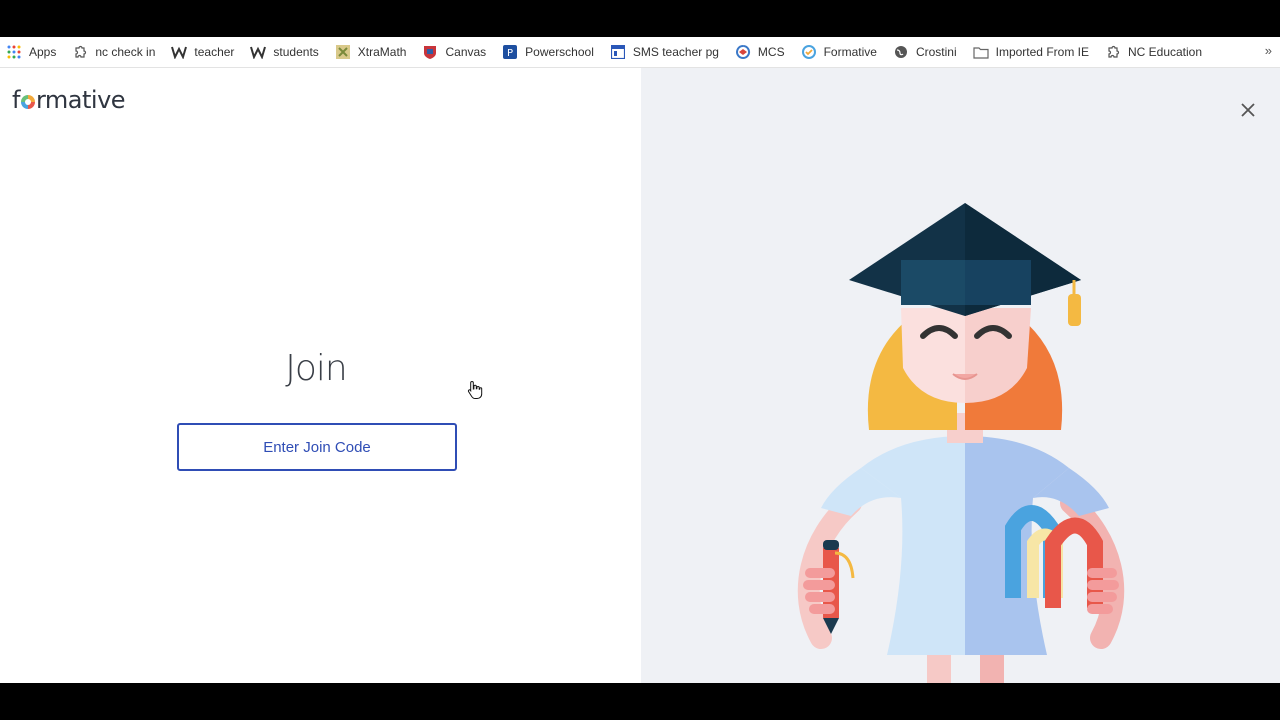  What do you see at coordinates (382, 52) in the screenshot?
I see `bookmark-label: XtraMath` at bounding box center [382, 52].